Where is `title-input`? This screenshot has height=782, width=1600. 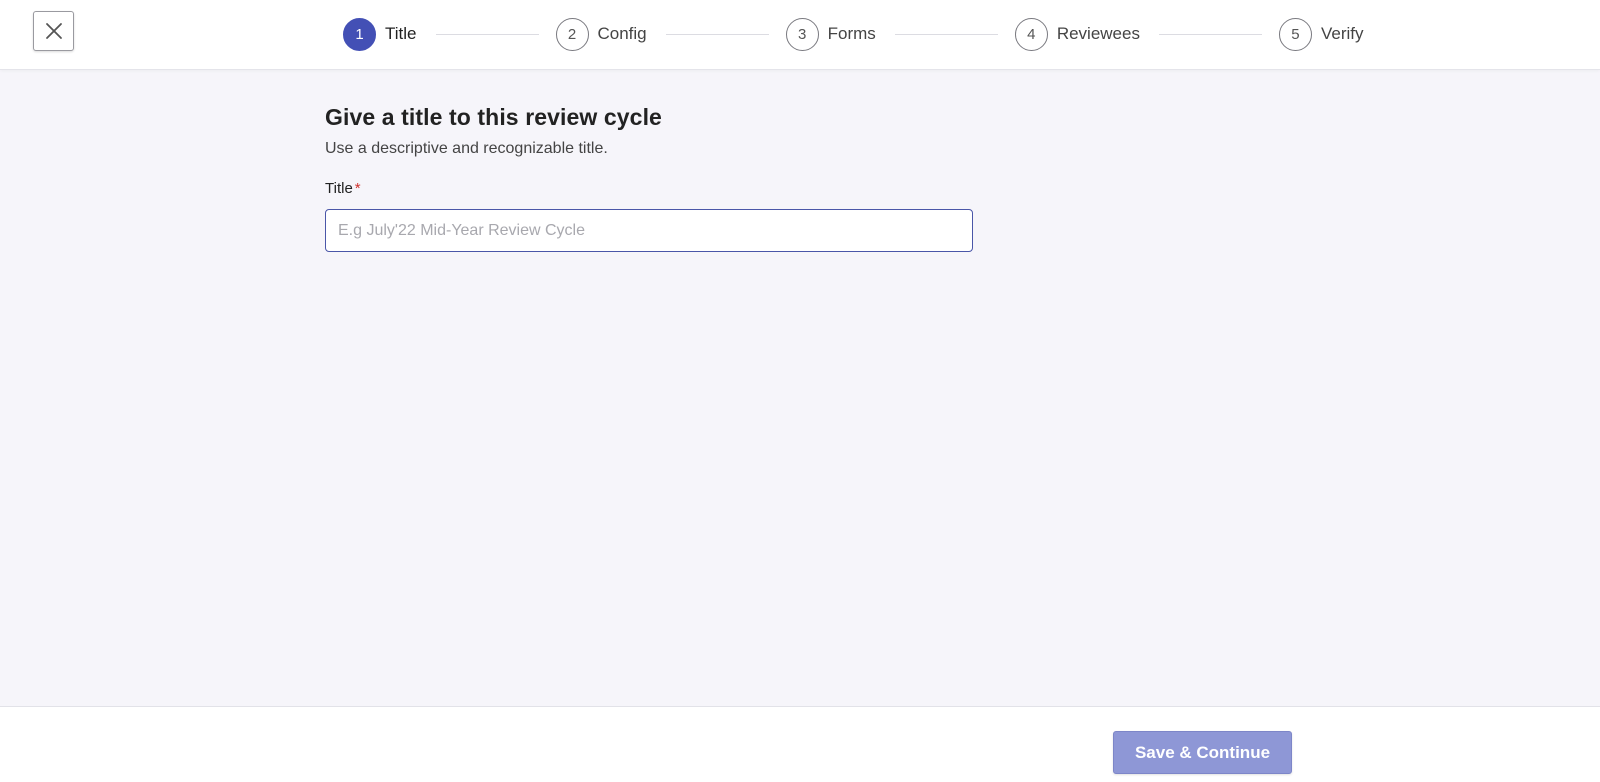
title-input is located at coordinates (649, 230).